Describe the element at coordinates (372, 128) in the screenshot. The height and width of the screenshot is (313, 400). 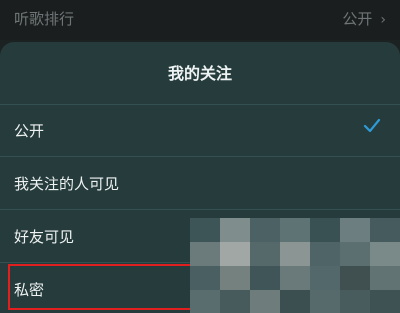
I see `checkmark-icon` at that location.